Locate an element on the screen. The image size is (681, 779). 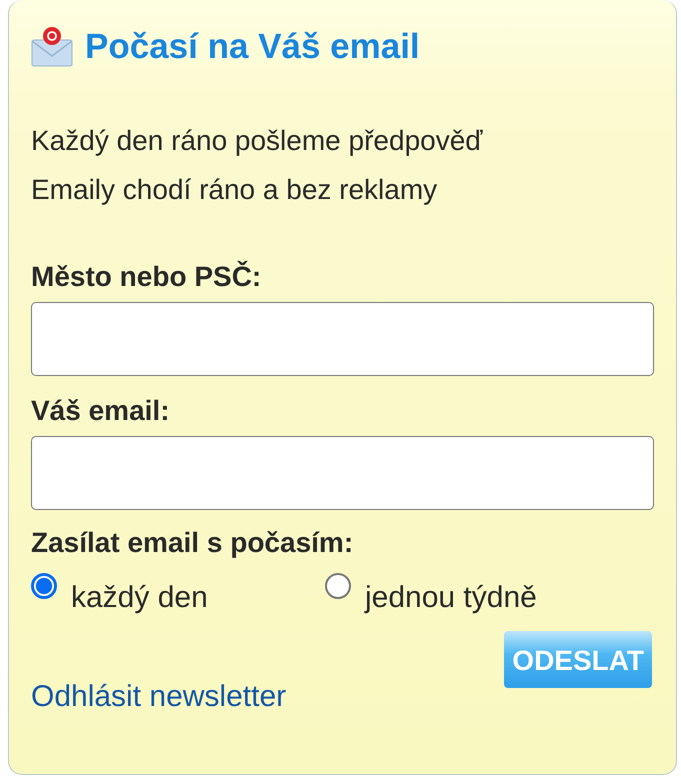
intro-text: Každý den ráno pošleme předpověď is located at coordinates (257, 141).